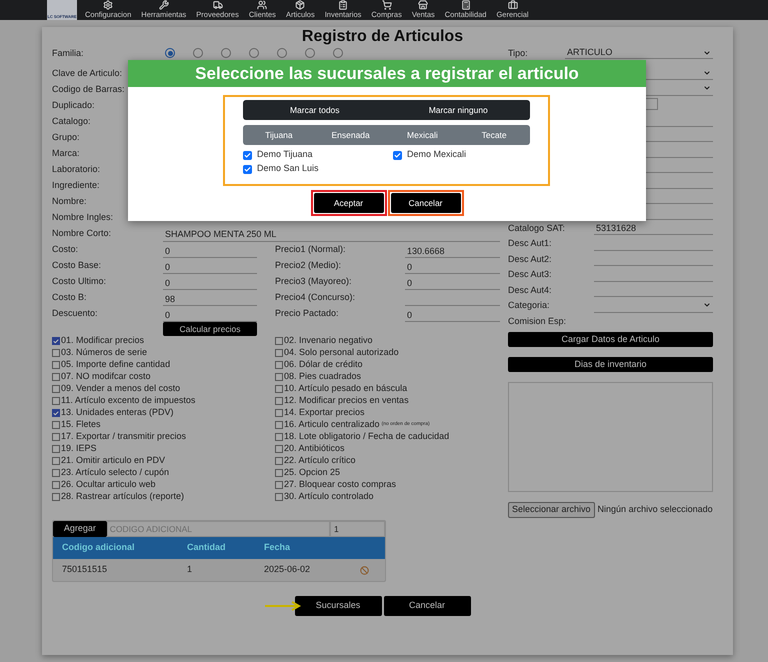  What do you see at coordinates (340, 485) in the screenshot?
I see `option-label: 27. Bloquear costo compras` at bounding box center [340, 485].